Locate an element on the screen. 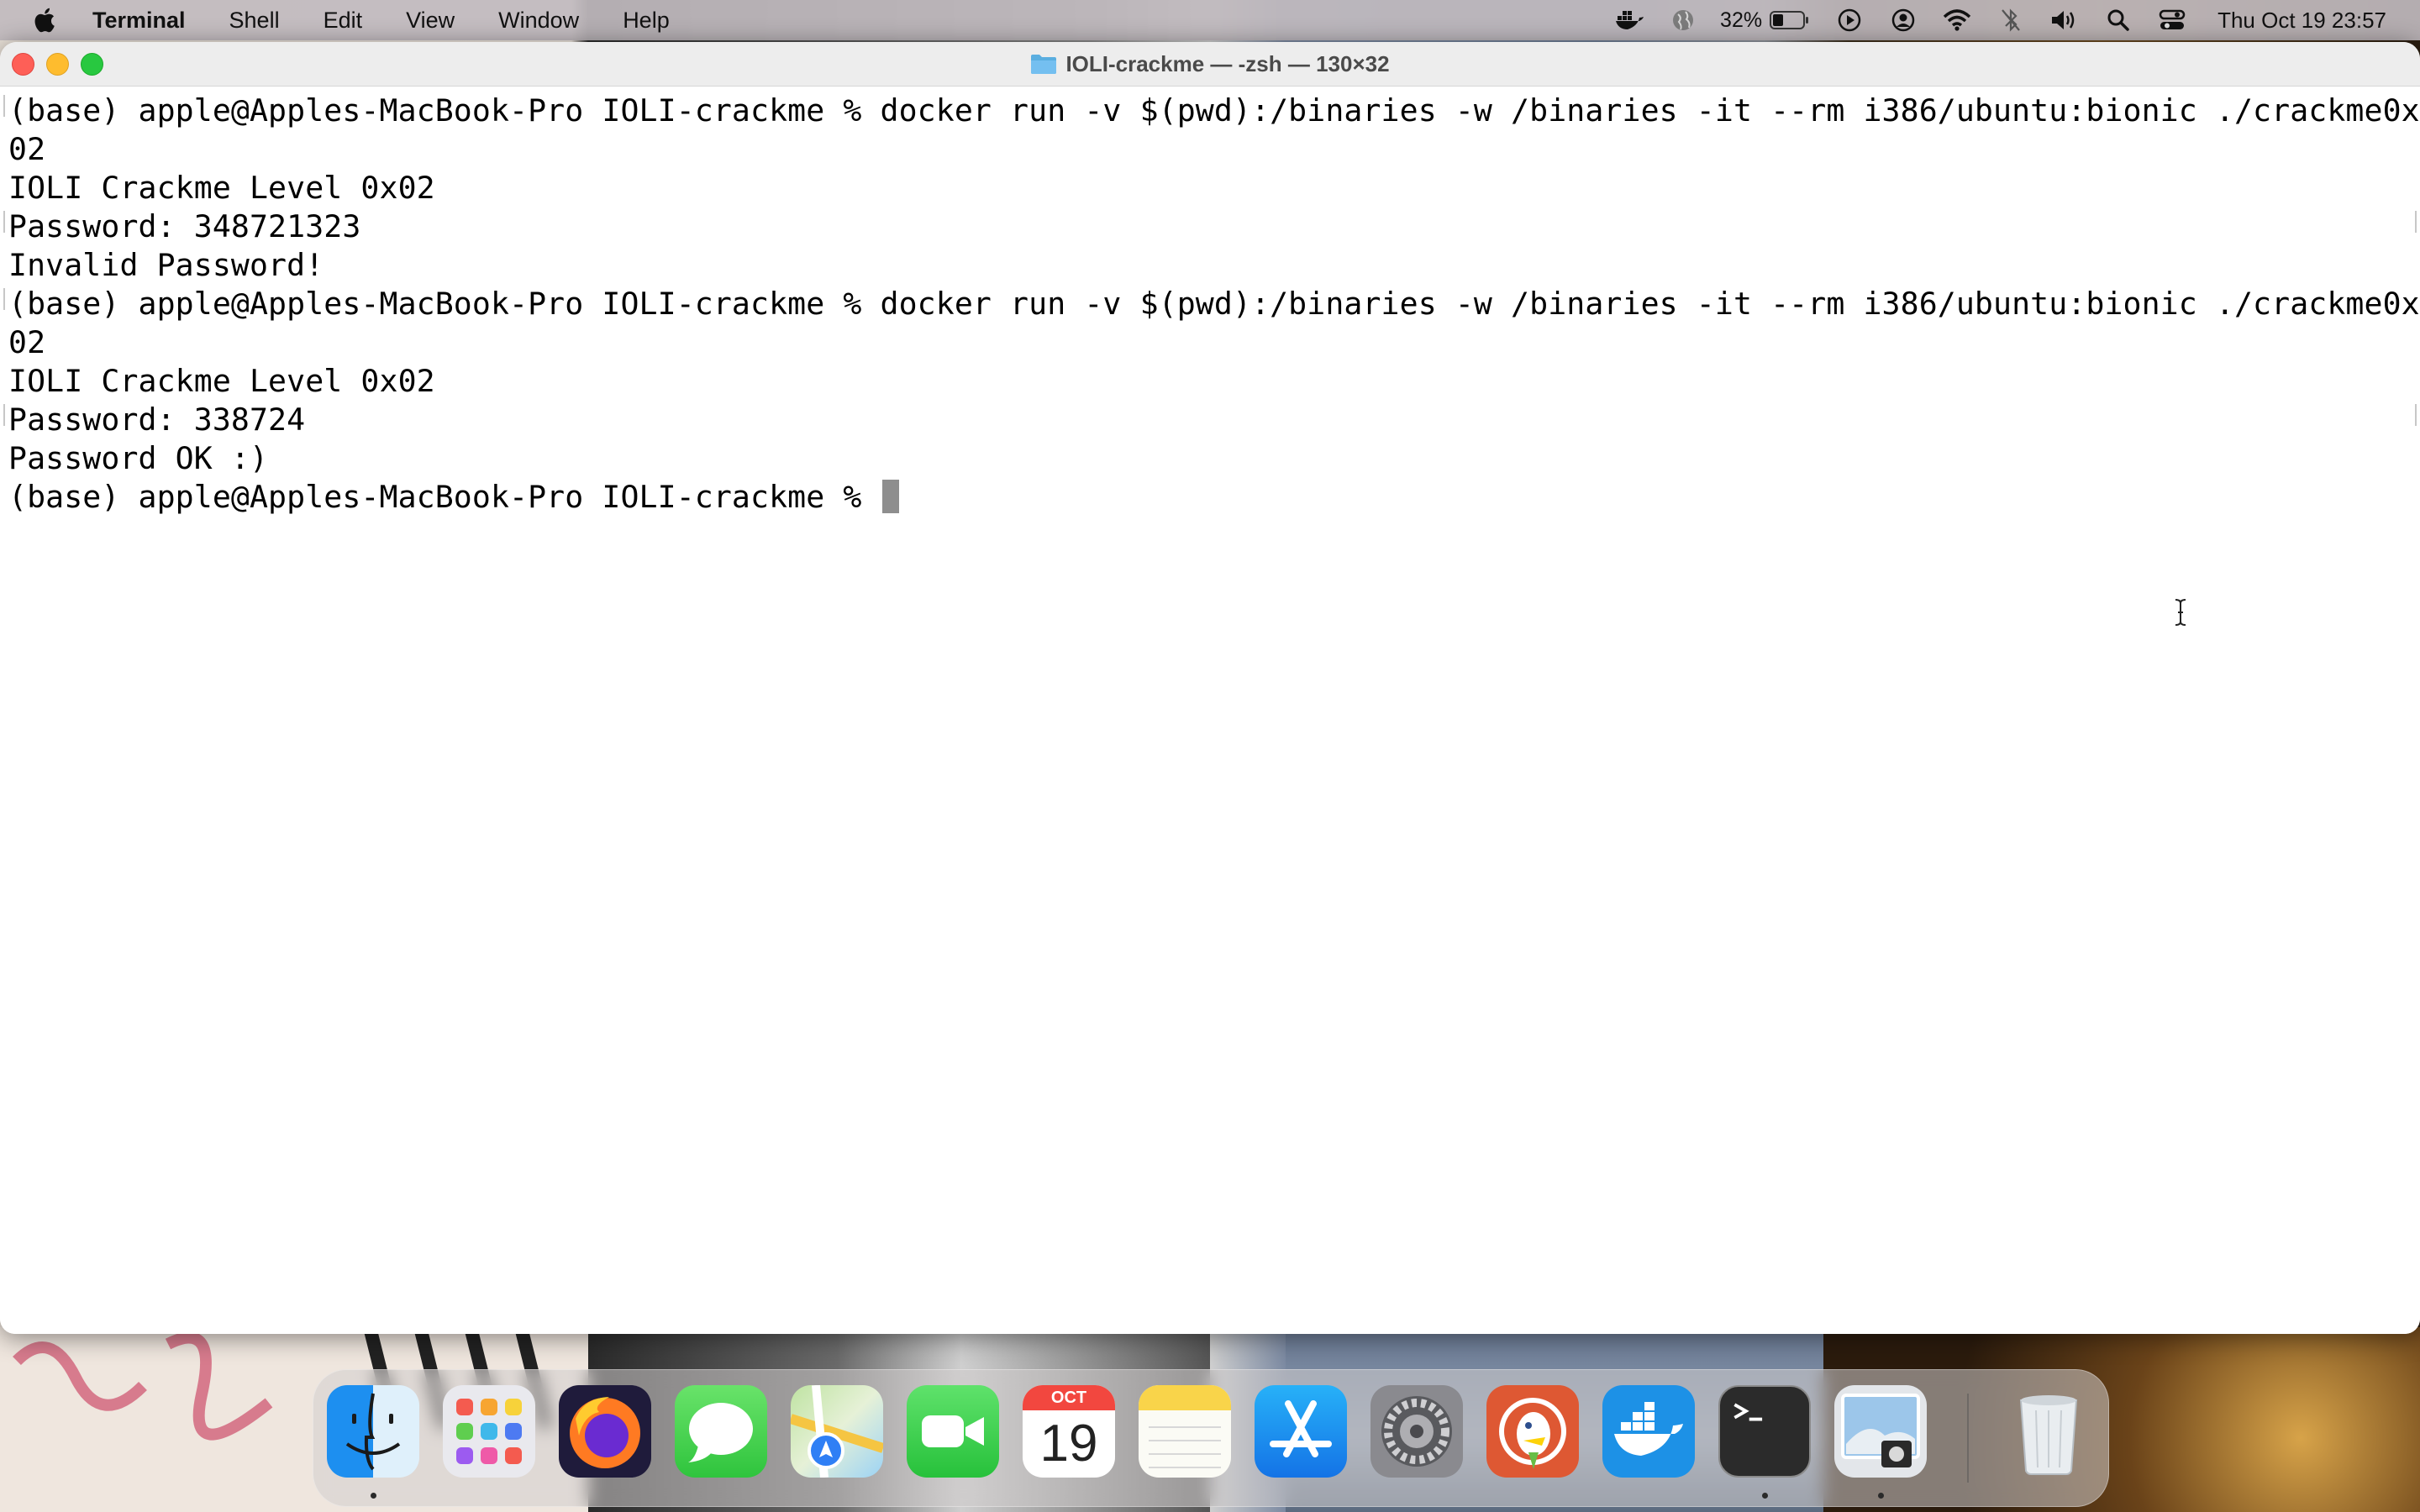 This screenshot has width=2420, height=1512. dock-trash-icon is located at coordinates (2048, 1431).